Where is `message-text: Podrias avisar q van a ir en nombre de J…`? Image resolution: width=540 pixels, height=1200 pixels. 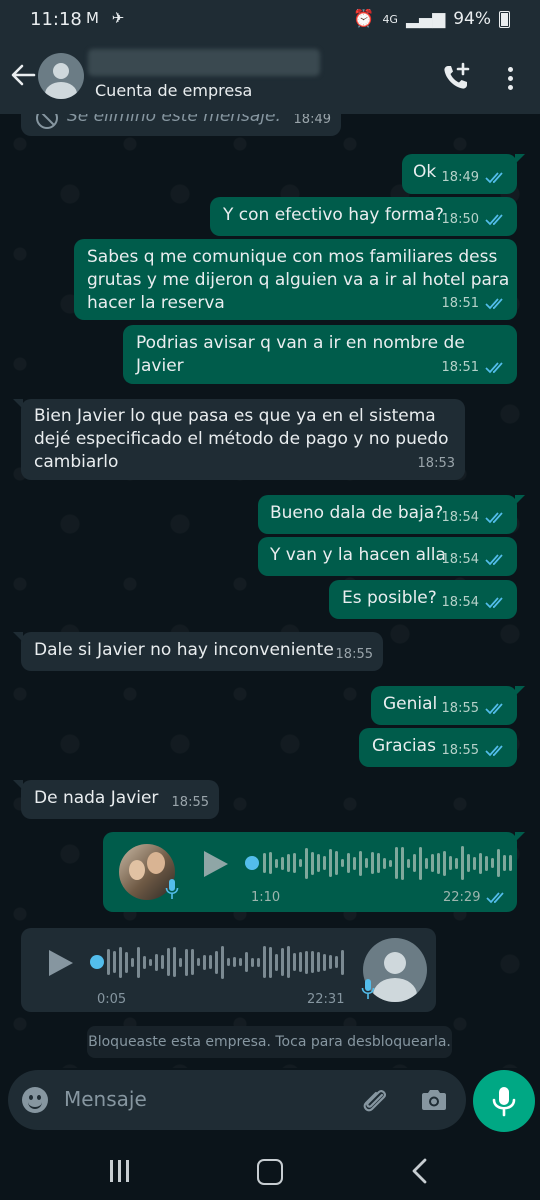 message-text: Podrias avisar q van a ir en nombre de J… is located at coordinates (303, 354).